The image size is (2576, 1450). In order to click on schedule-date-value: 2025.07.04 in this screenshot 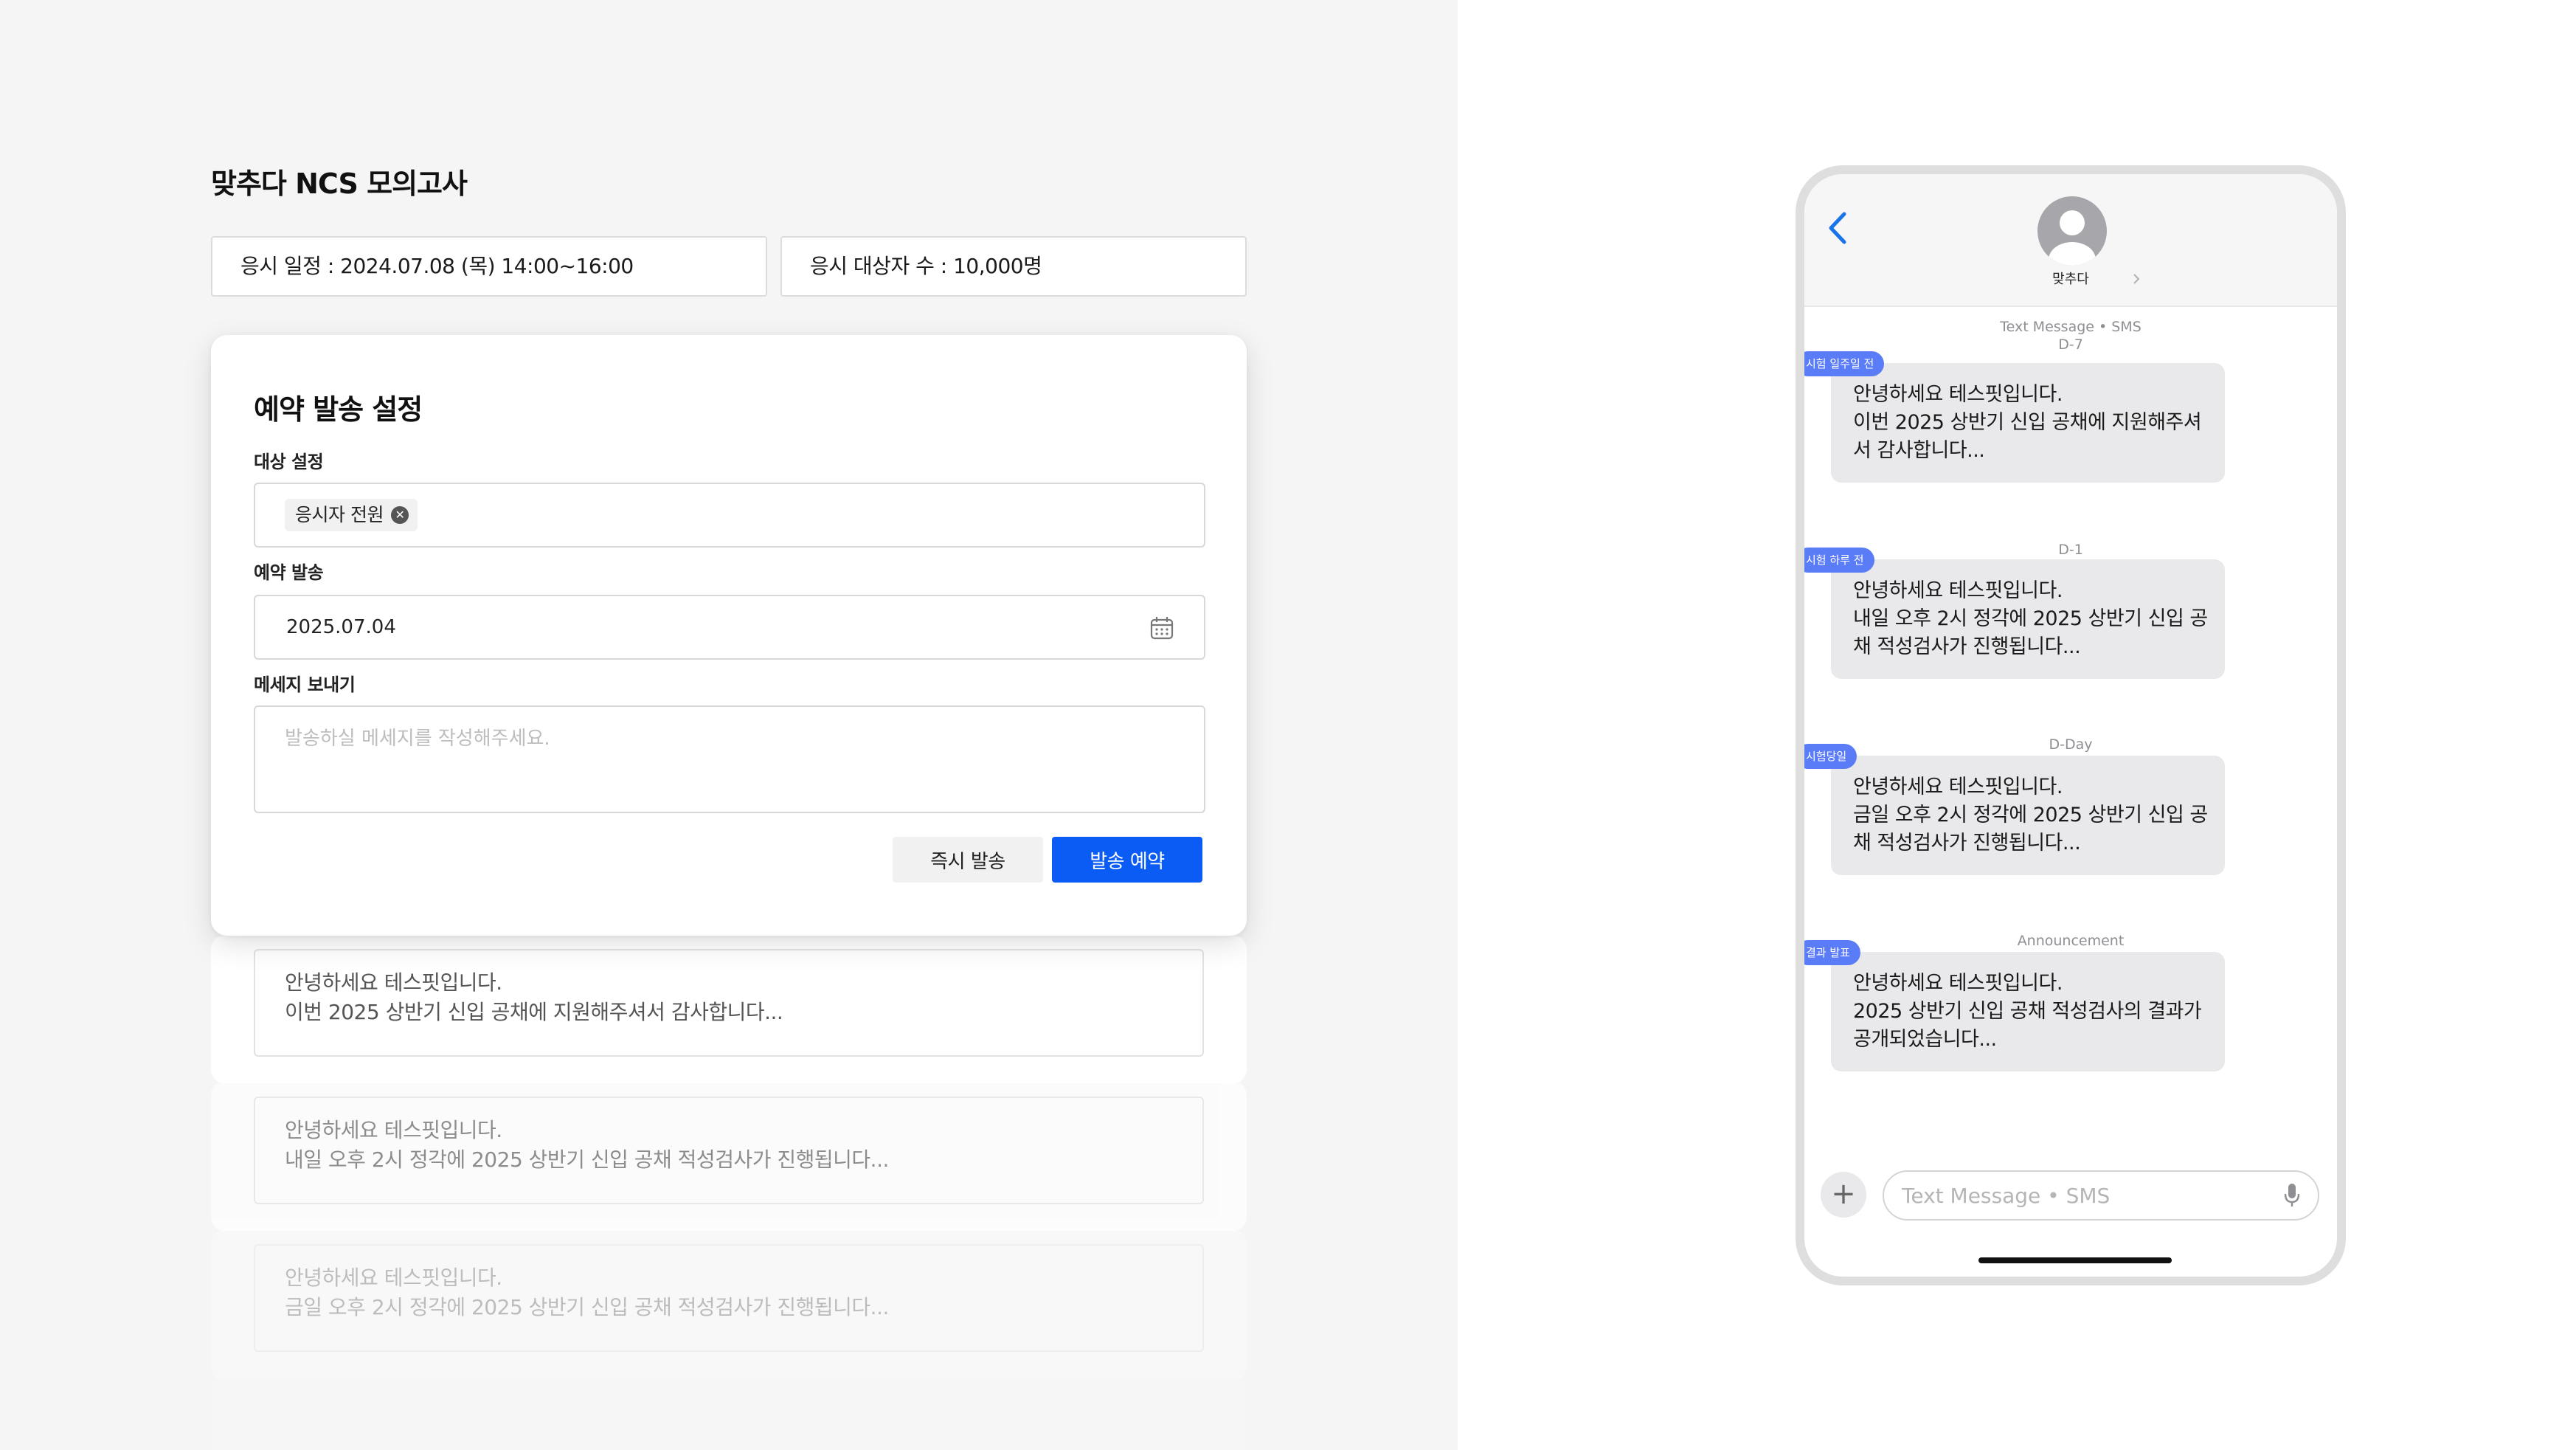, I will do `click(341, 627)`.